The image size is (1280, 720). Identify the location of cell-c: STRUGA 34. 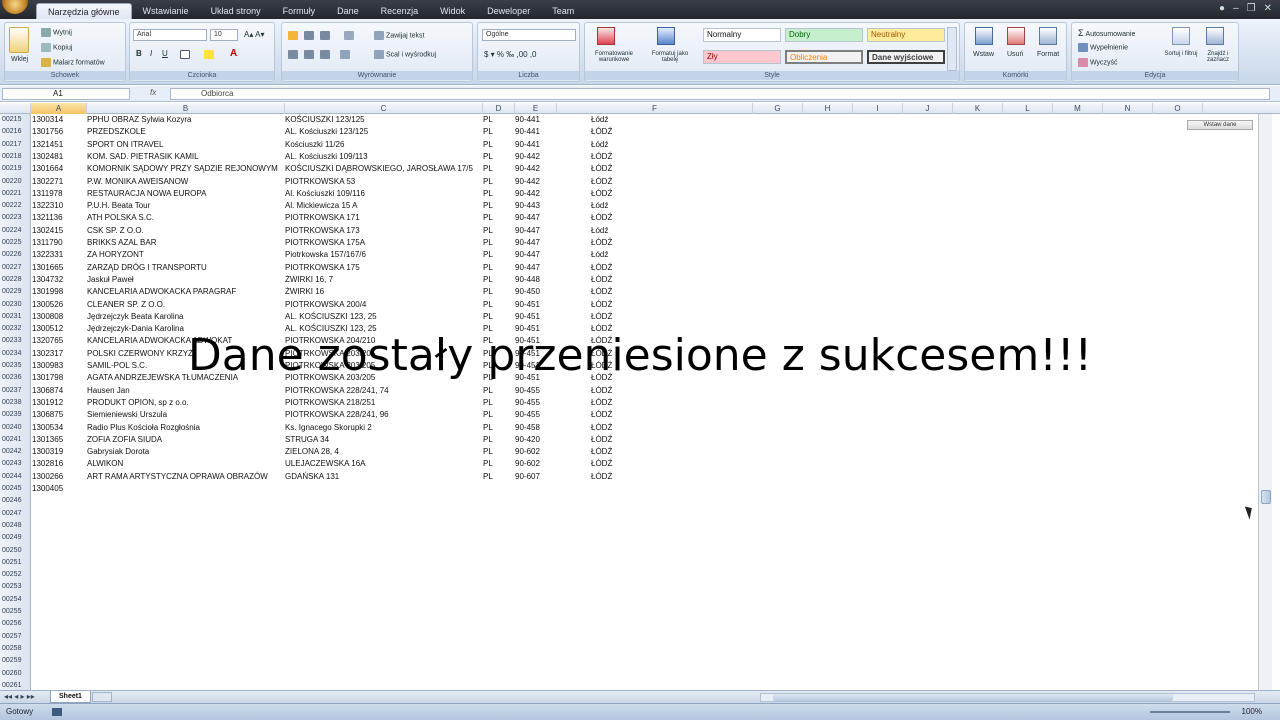
(383, 440).